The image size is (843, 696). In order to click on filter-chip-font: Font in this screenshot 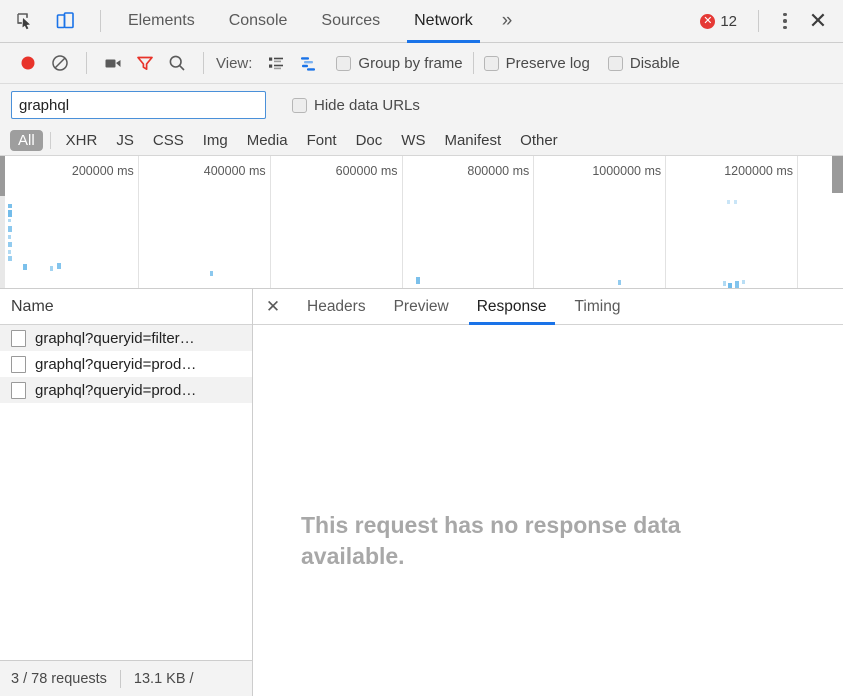, I will do `click(322, 140)`.